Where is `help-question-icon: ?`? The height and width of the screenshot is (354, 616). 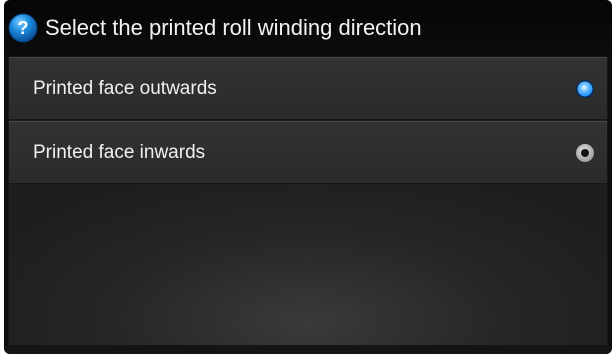
help-question-icon: ? is located at coordinates (23, 28).